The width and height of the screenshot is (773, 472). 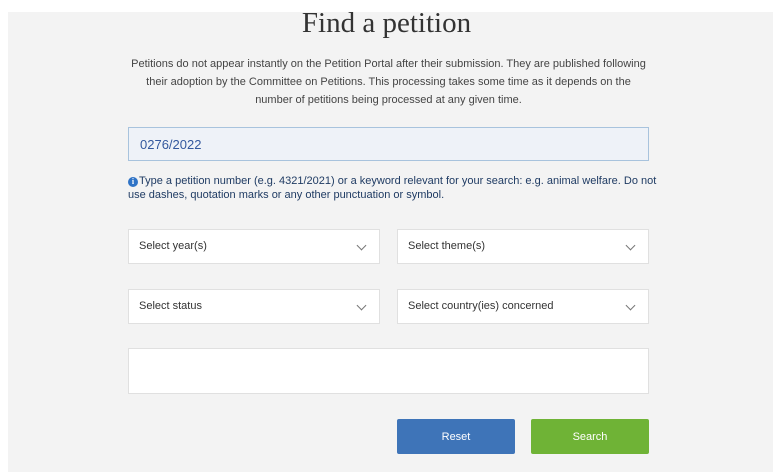 I want to click on page-title: Find a petition, so click(x=386, y=23).